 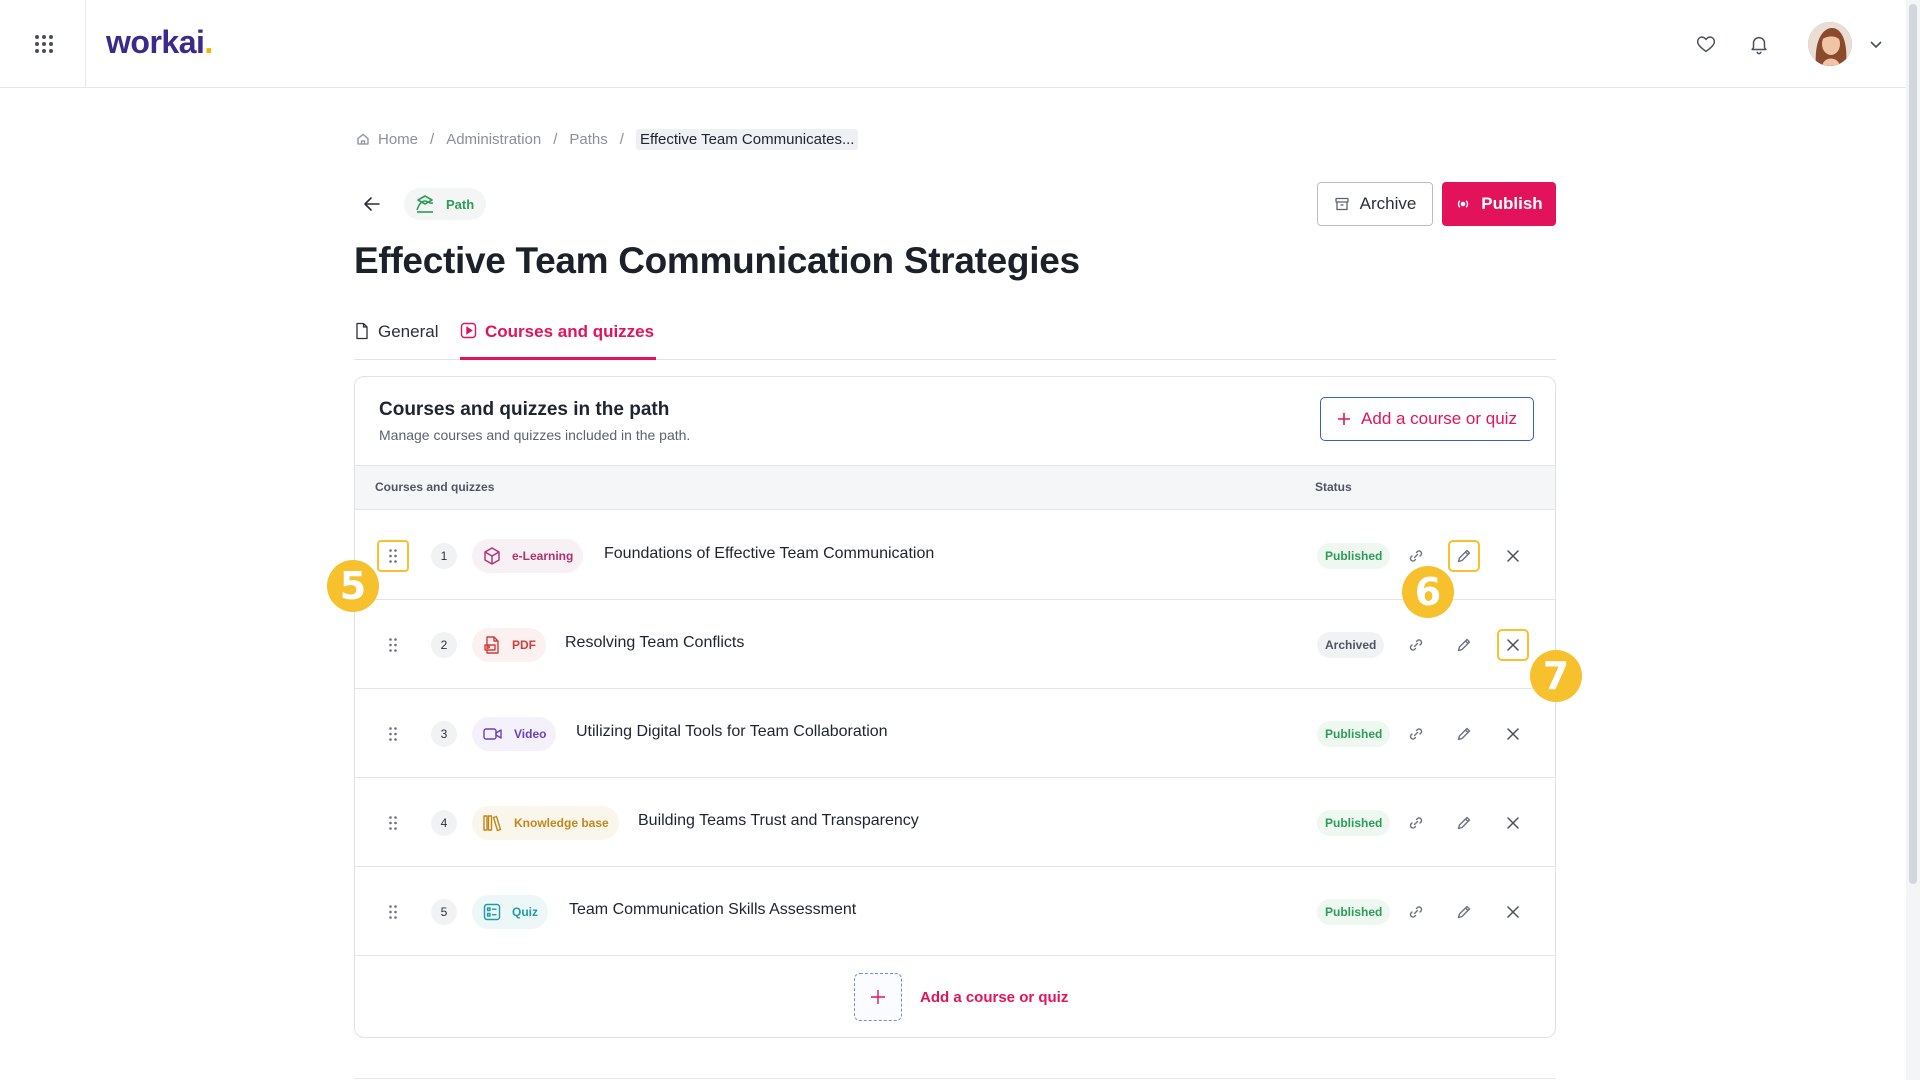 I want to click on broadcast-icon, so click(x=1463, y=204).